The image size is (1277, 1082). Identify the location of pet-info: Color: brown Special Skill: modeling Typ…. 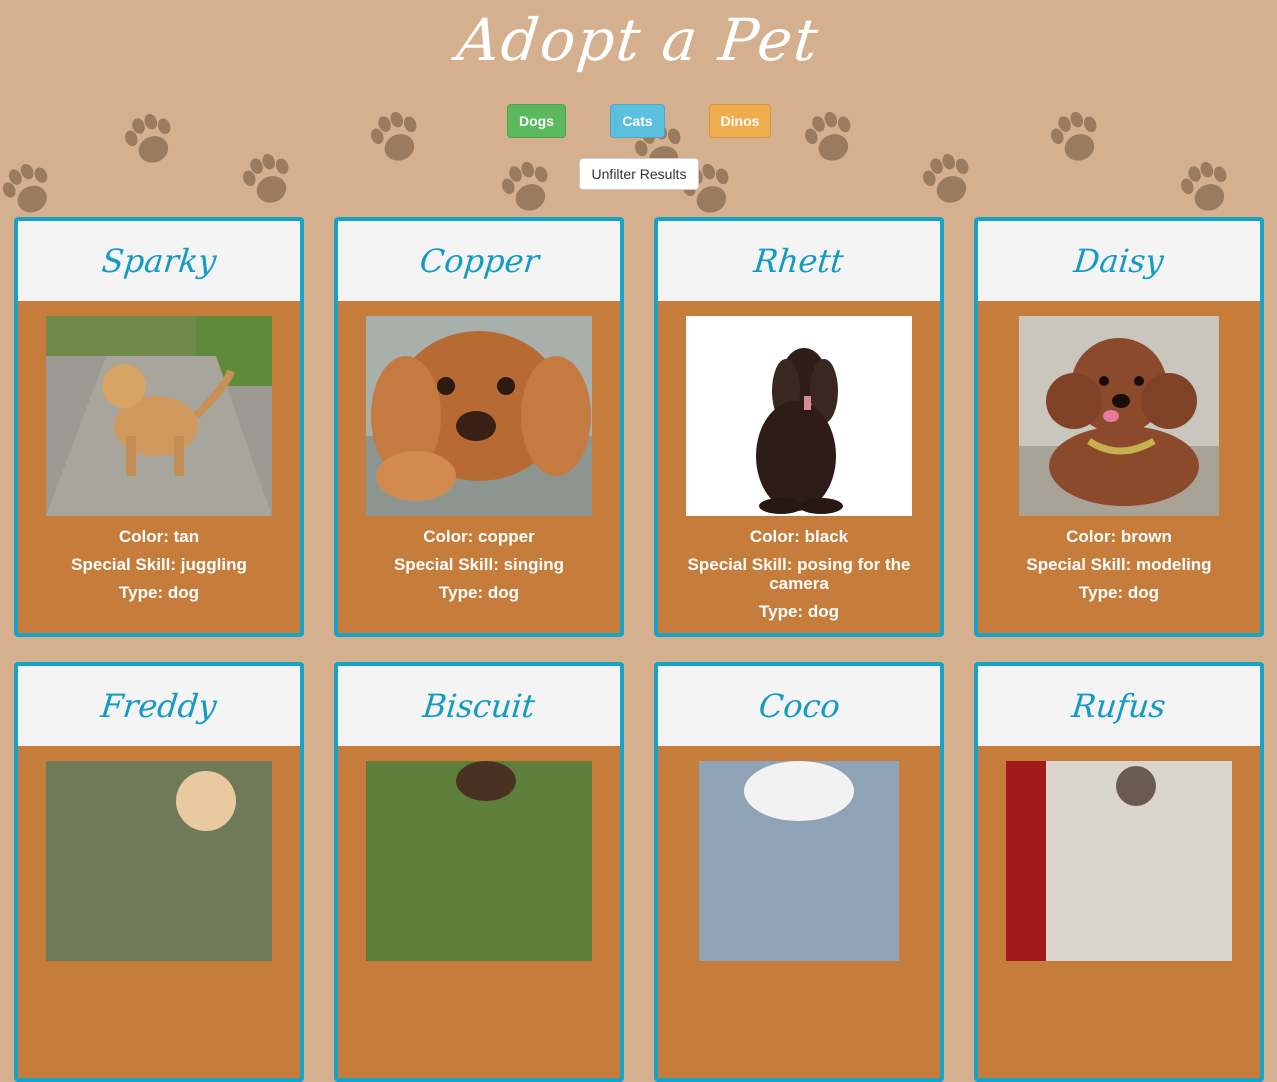
(1119, 564).